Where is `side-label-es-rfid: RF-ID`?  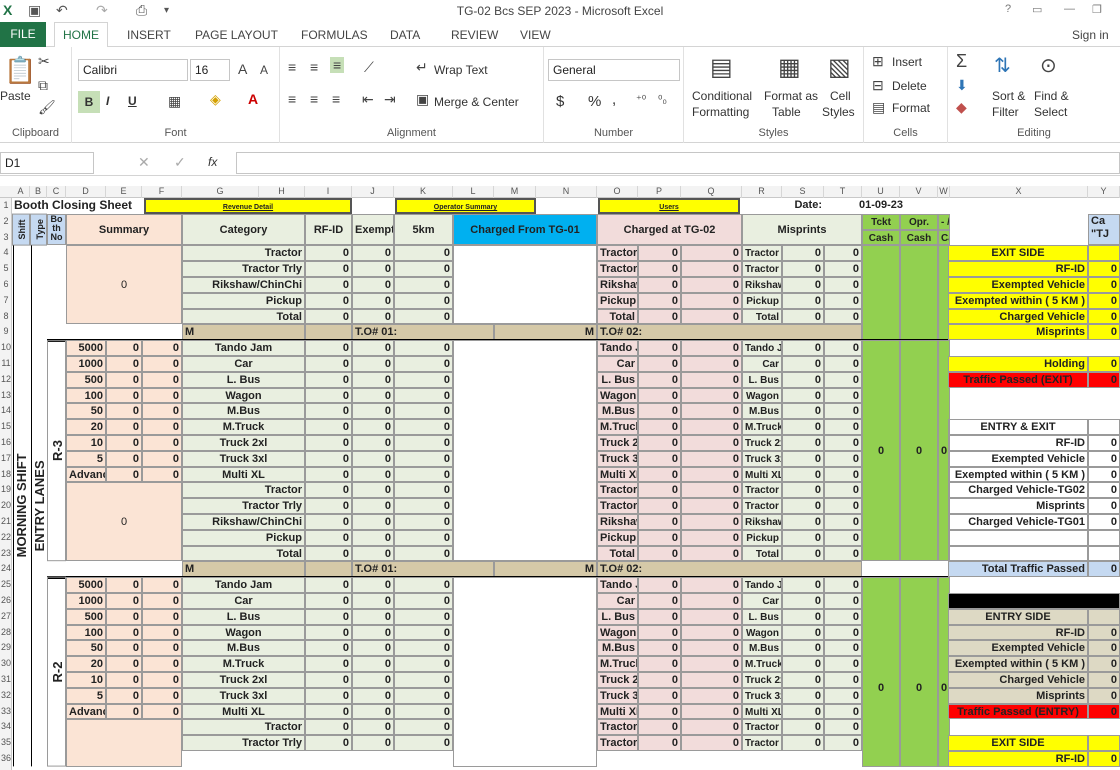 side-label-es-rfid: RF-ID is located at coordinates (1018, 632).